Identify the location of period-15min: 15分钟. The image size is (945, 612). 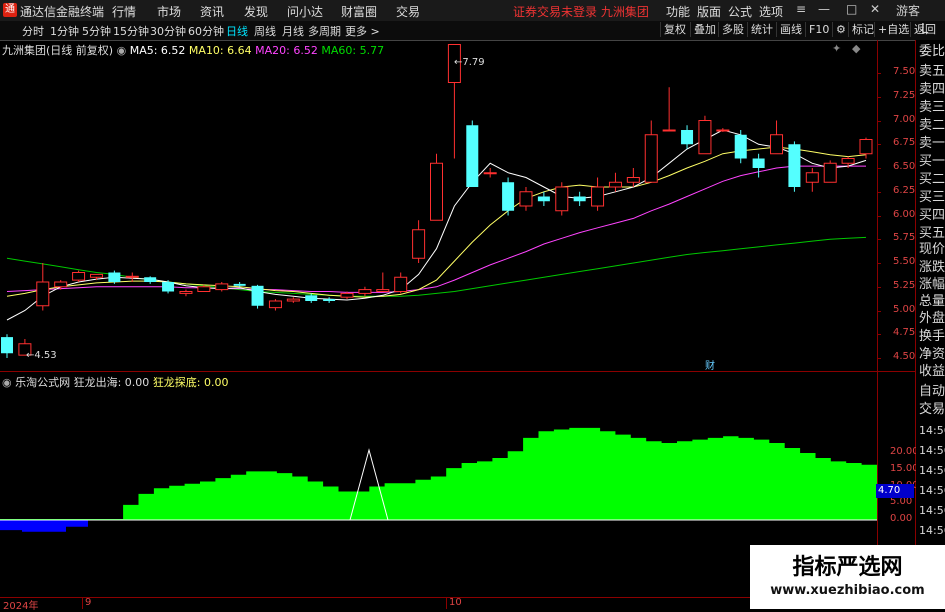
(131, 31).